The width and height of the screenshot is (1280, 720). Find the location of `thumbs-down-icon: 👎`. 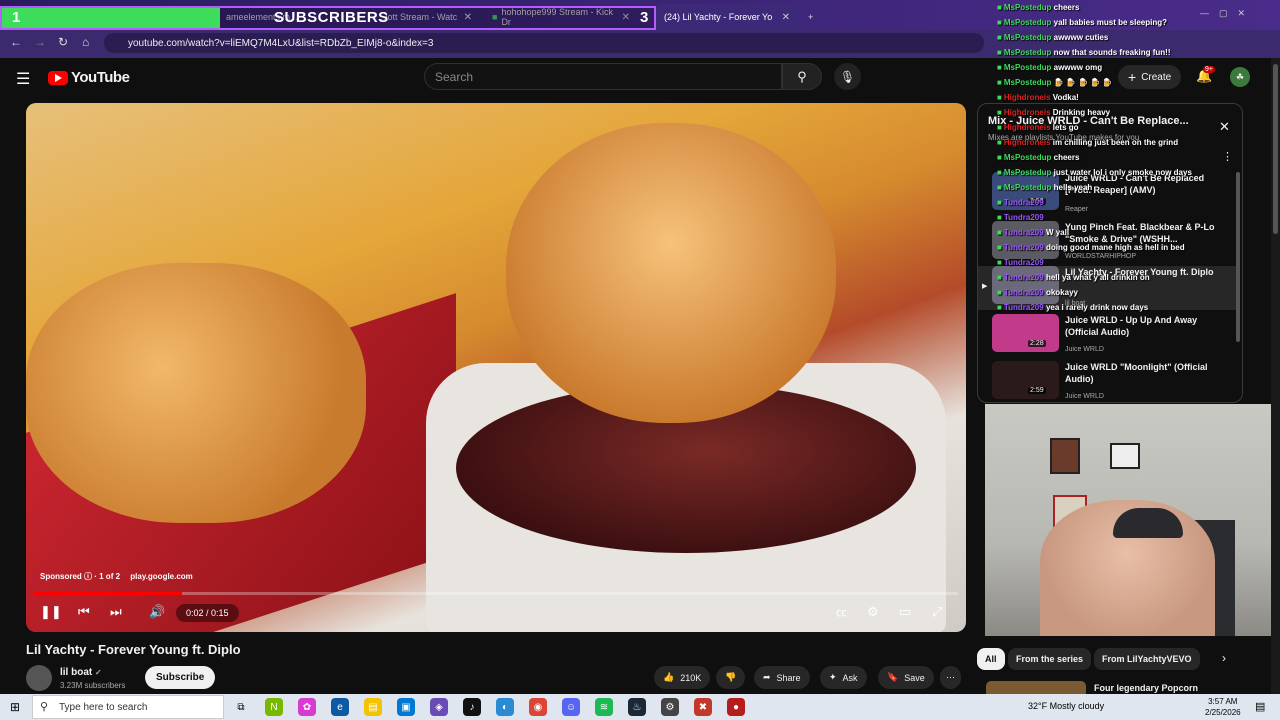

thumbs-down-icon: 👎 is located at coordinates (731, 677).